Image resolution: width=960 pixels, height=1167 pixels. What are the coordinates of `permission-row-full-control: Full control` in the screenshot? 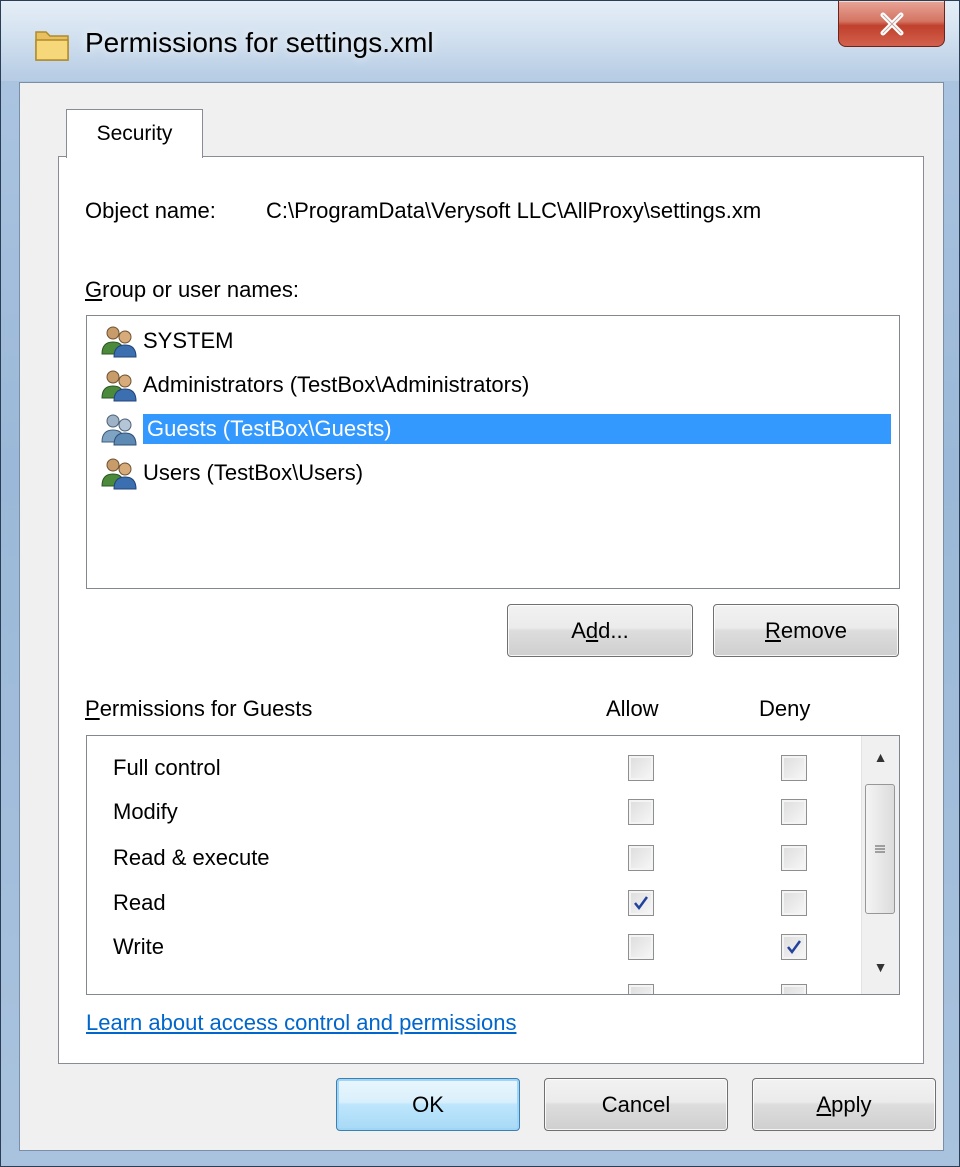 It's located at (472, 770).